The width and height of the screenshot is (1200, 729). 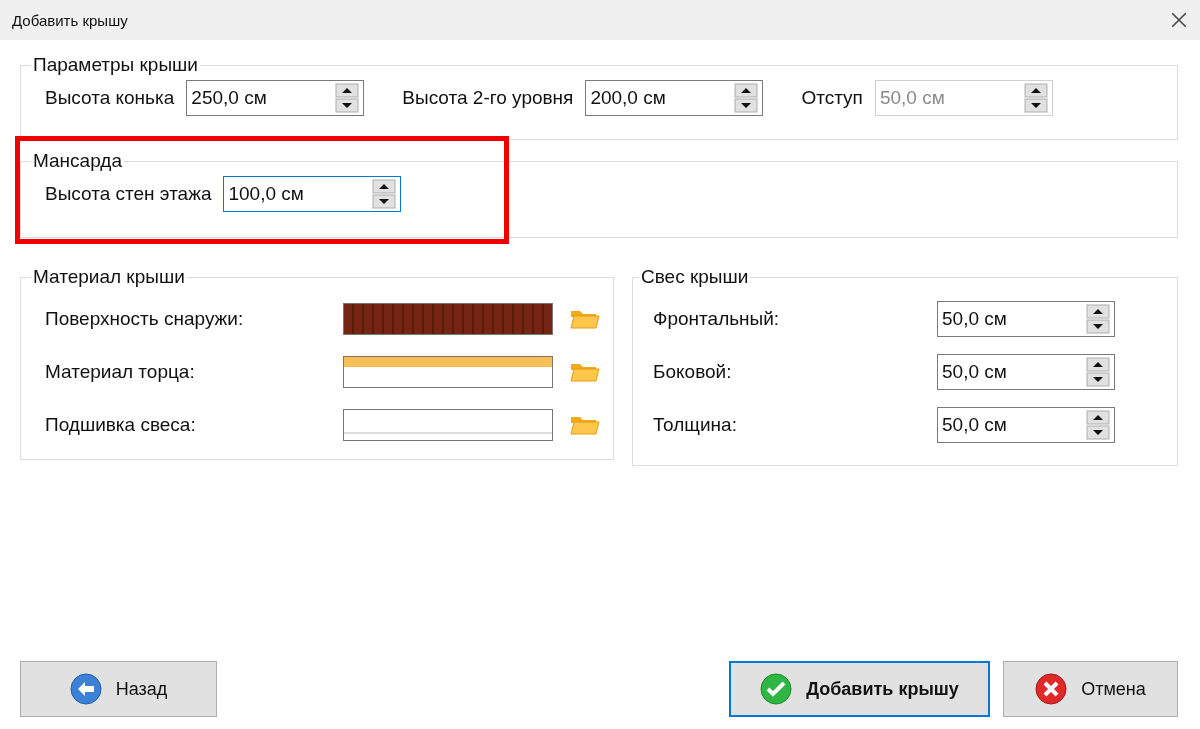 What do you see at coordinates (118, 689) in the screenshot?
I see `back-button: Назад` at bounding box center [118, 689].